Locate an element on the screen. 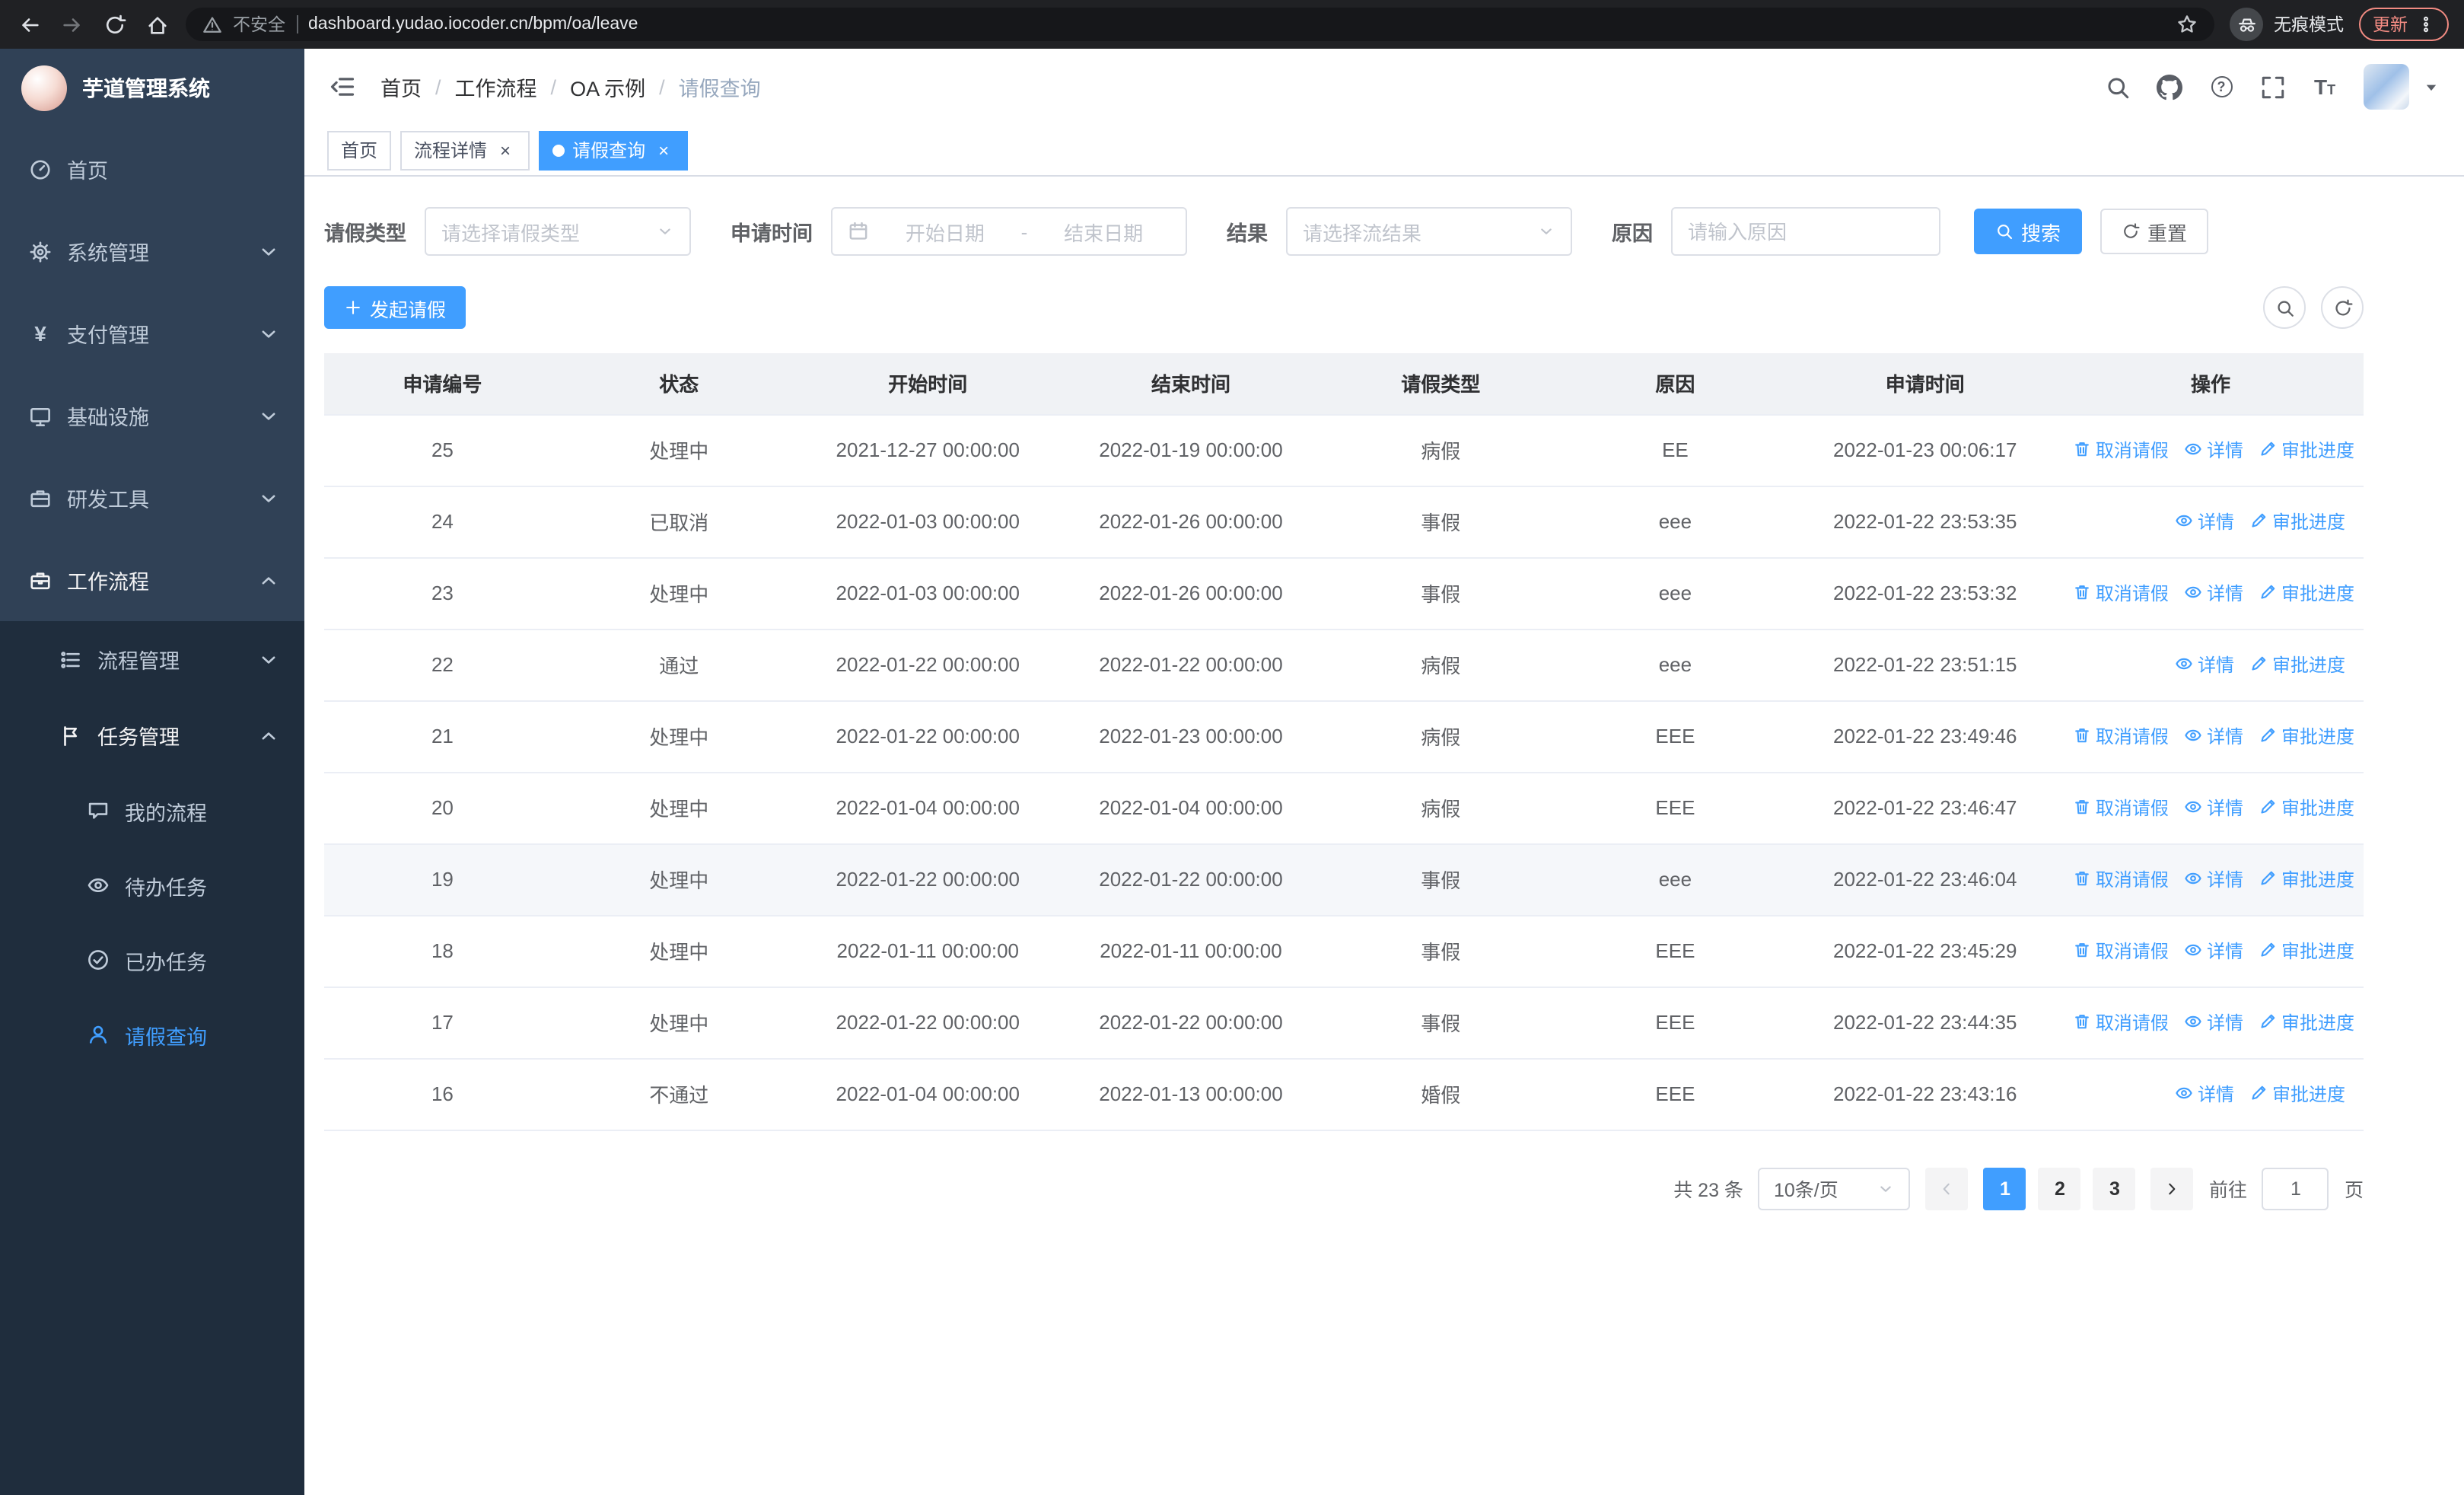  security-label: 不安全 is located at coordinates (259, 25).